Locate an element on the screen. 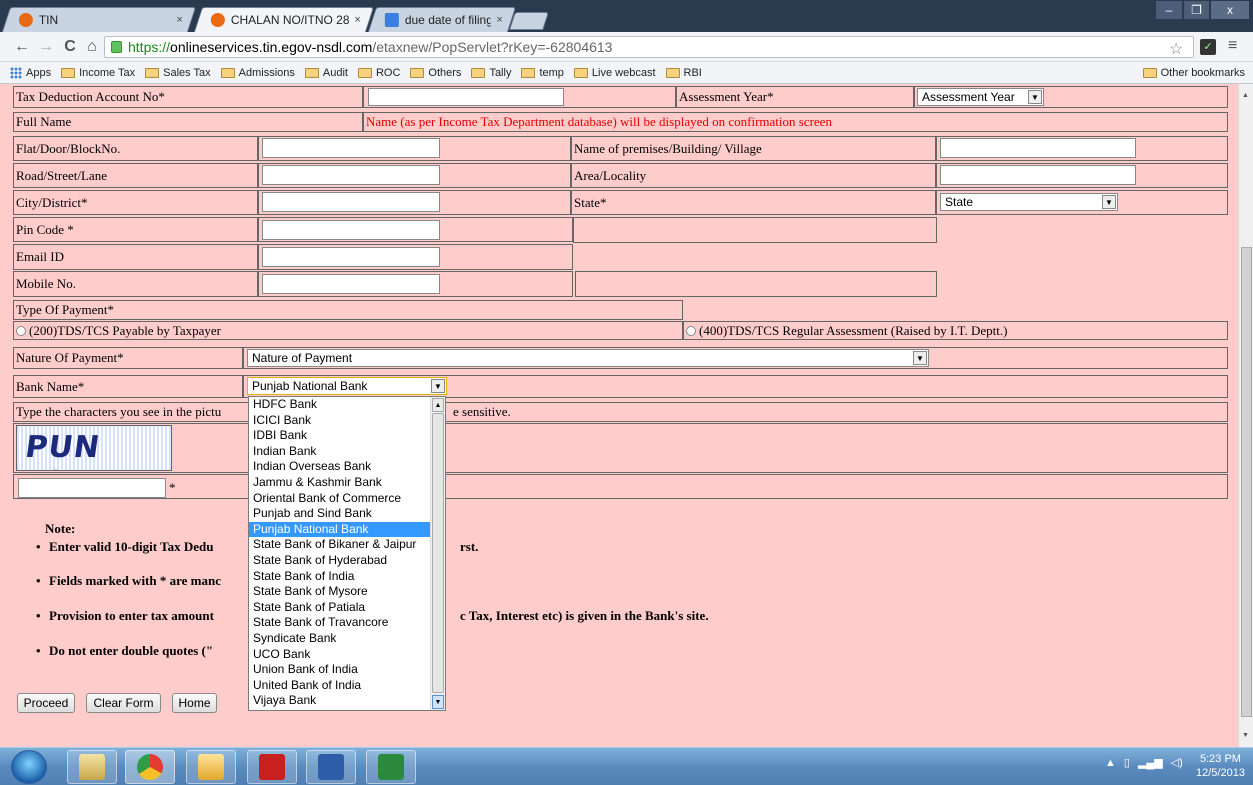  bank-option: Vijaya Bank is located at coordinates (339, 701).